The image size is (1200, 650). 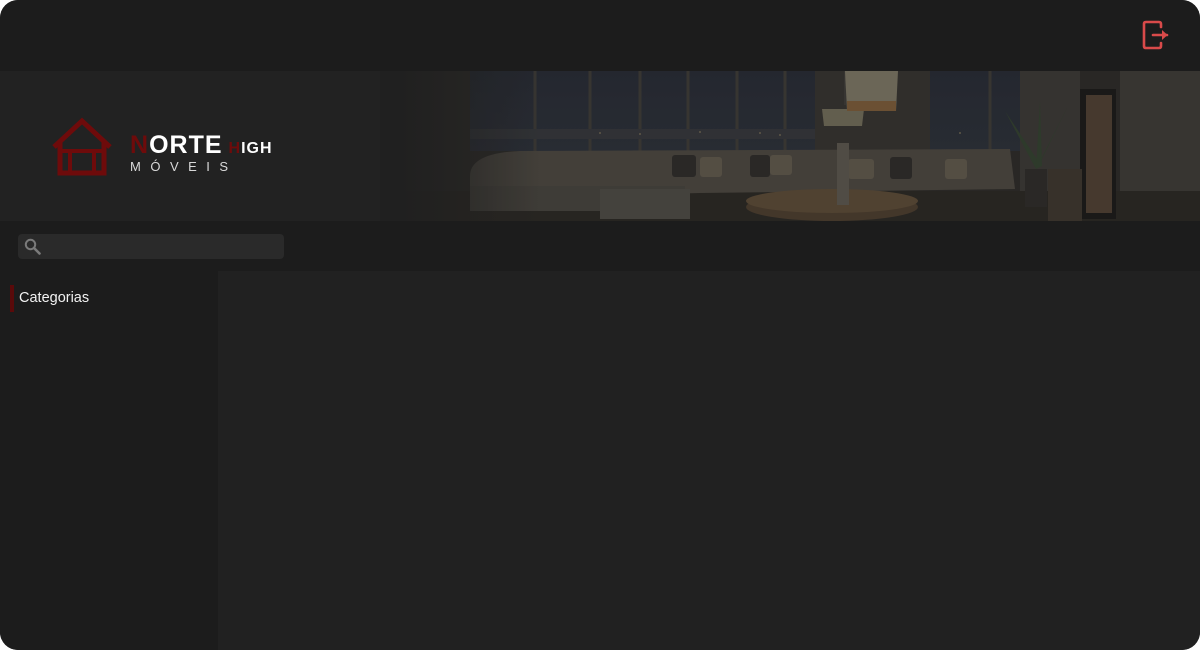 What do you see at coordinates (600, 246) in the screenshot?
I see `search-bar` at bounding box center [600, 246].